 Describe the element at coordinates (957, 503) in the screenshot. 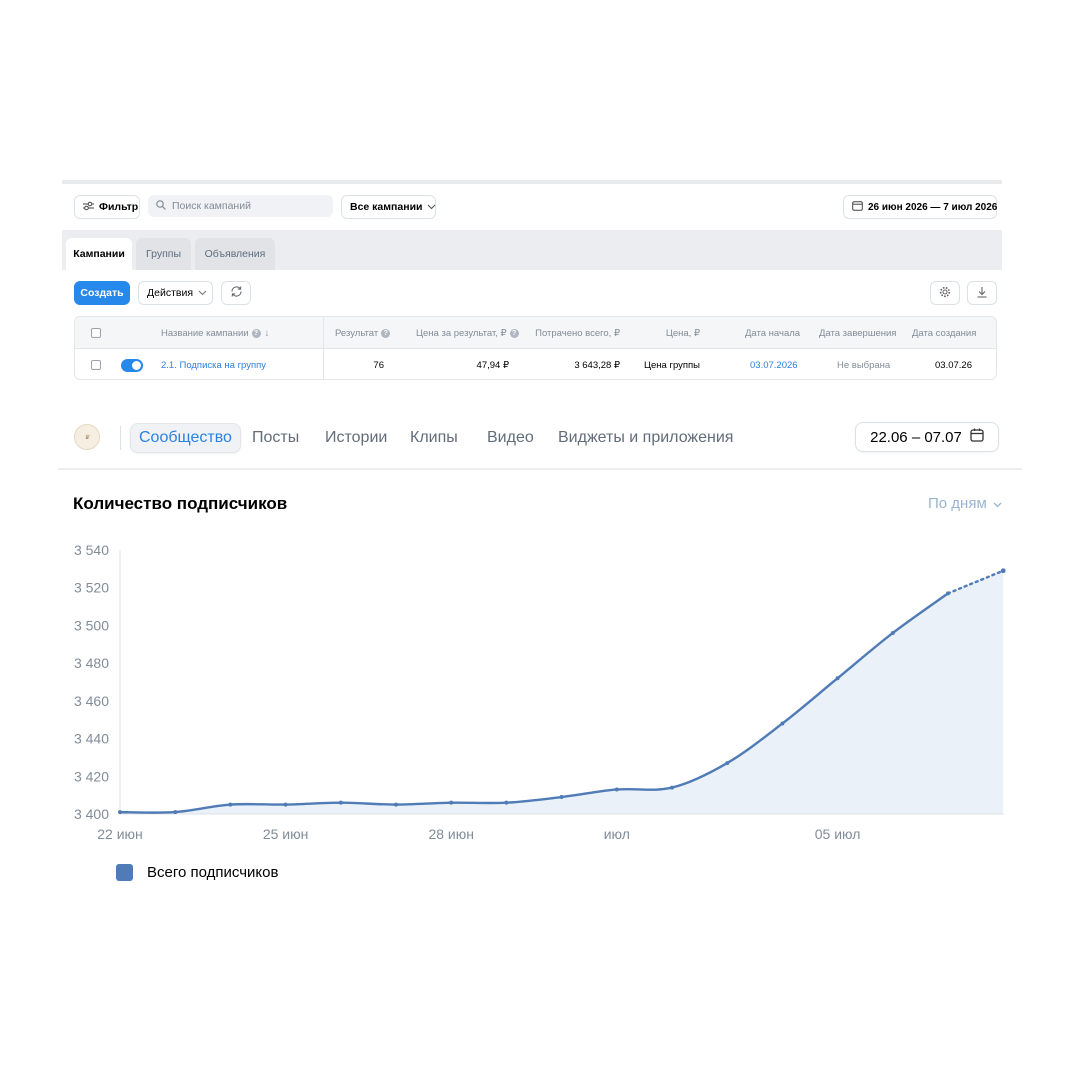

I see `granularity-label: По дням` at that location.